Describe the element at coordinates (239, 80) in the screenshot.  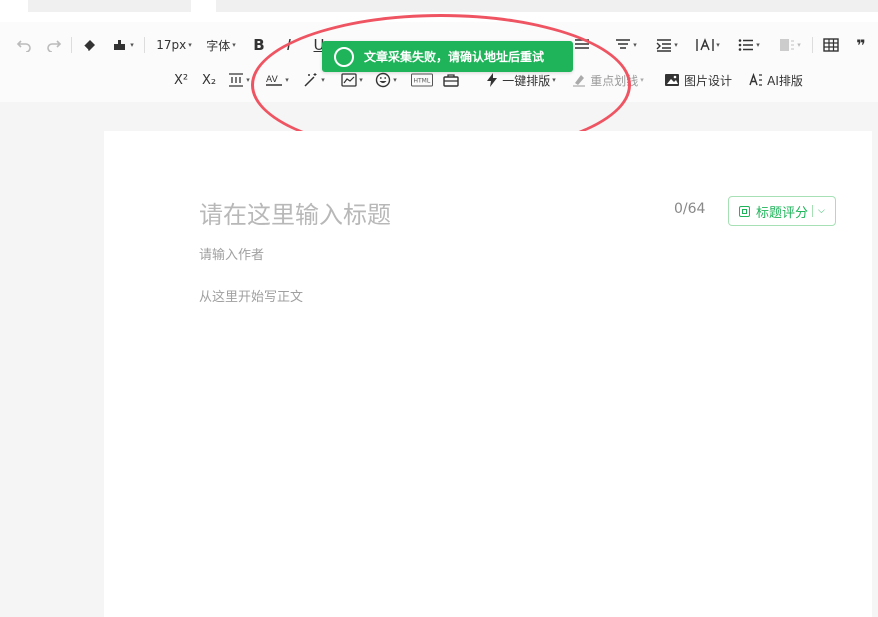
I see `paragraph-spacing-icon: ▾` at that location.